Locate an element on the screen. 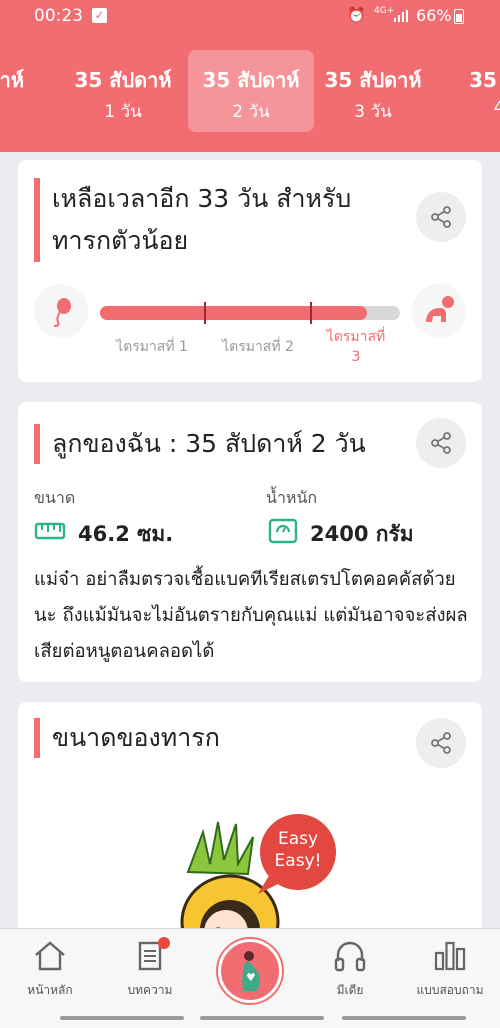  baby-crawl-icon is located at coordinates (439, 311).